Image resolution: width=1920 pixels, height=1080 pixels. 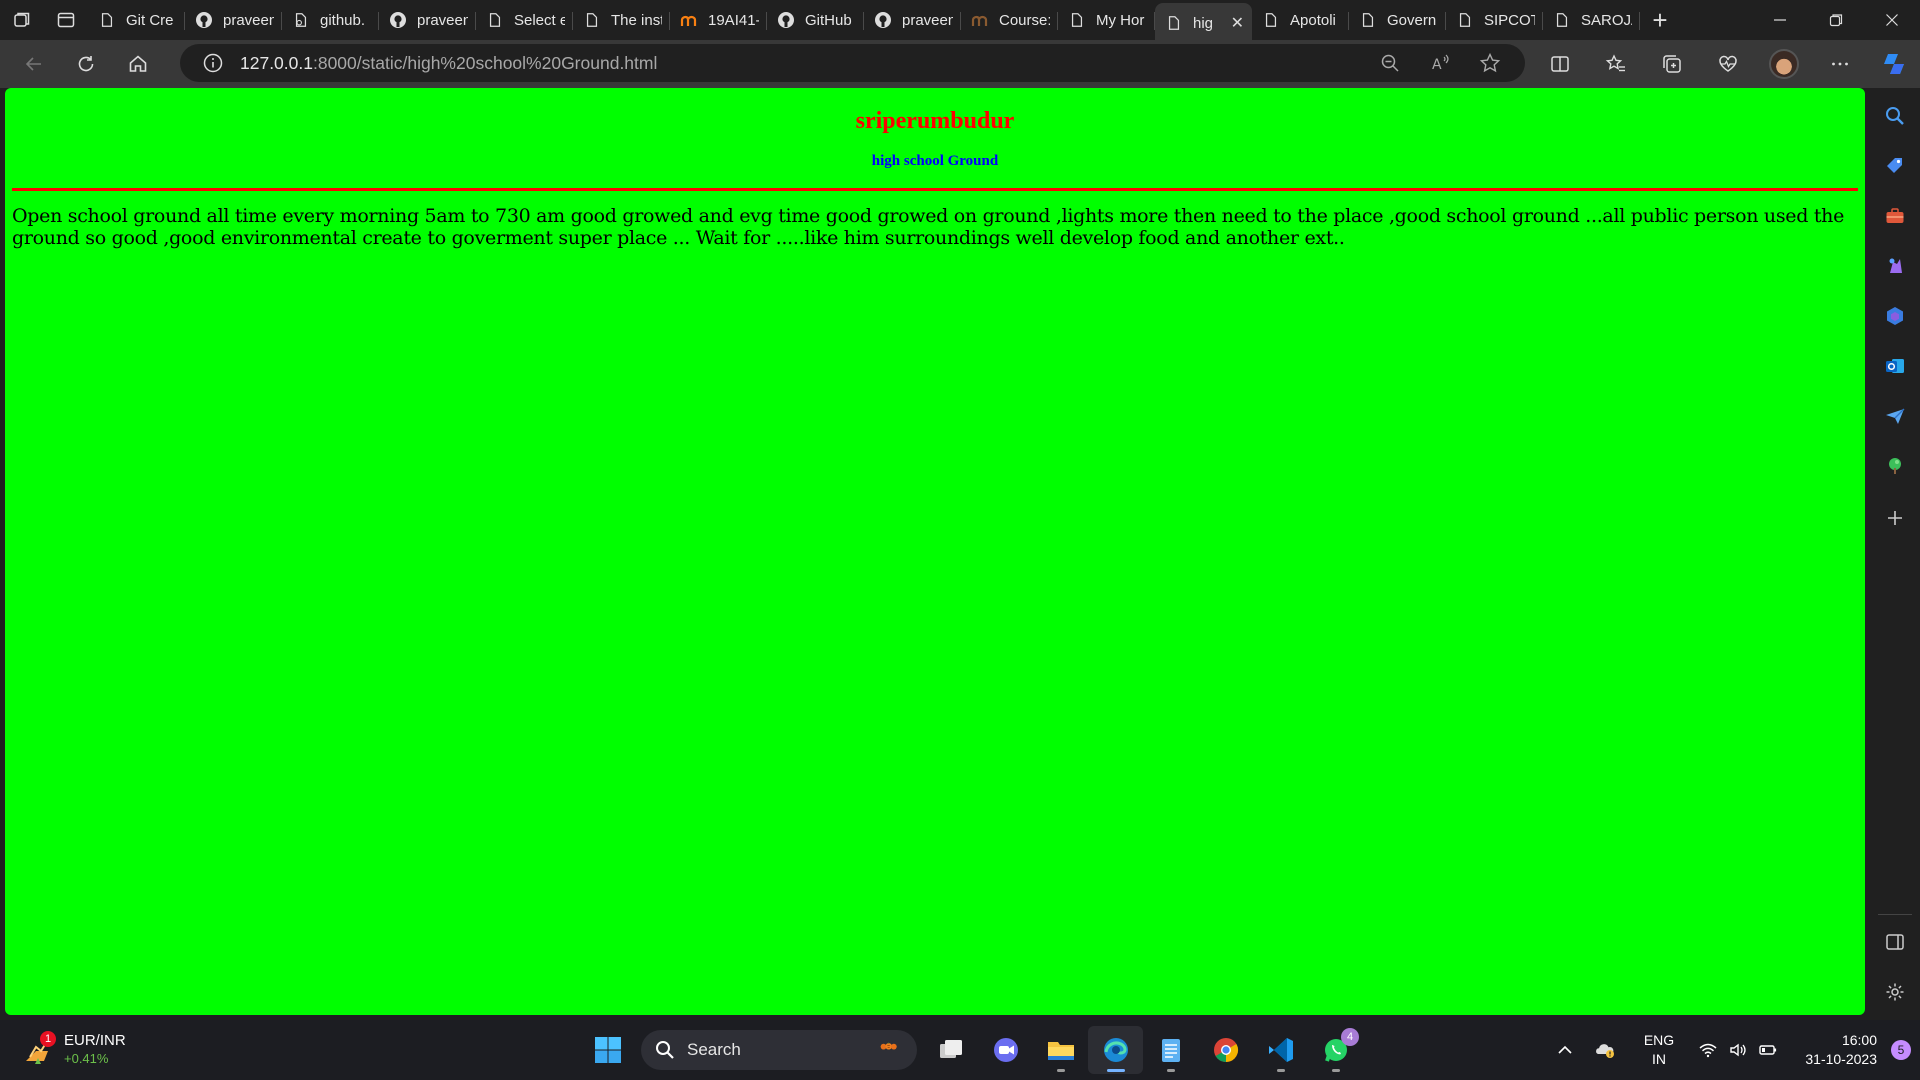 I want to click on chrome-button, so click(x=1225, y=1050).